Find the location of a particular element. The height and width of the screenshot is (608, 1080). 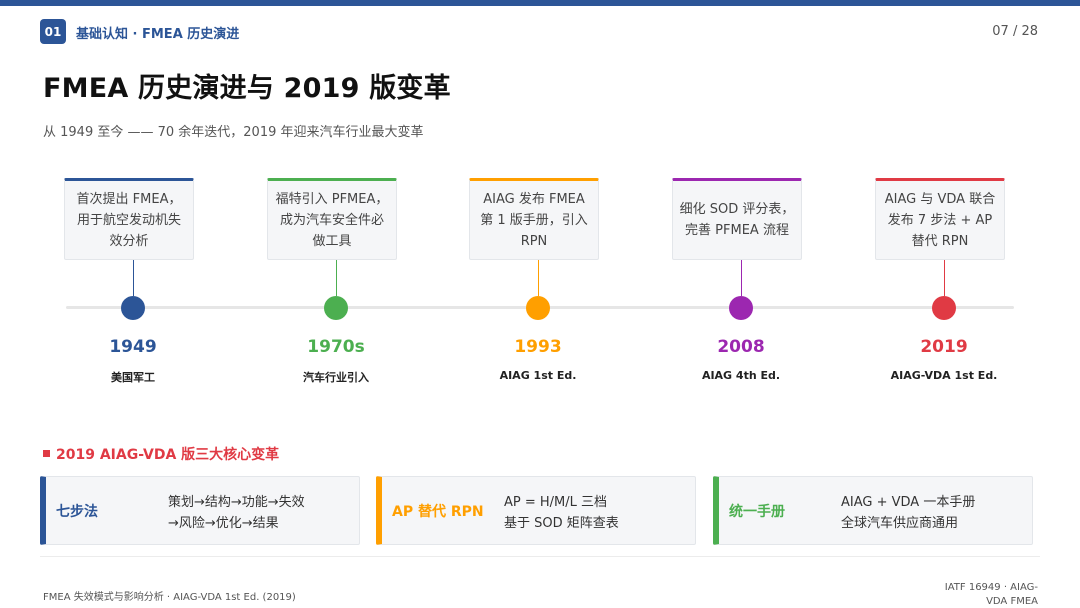

change-description-line: →风险→优化→结果 is located at coordinates (223, 523).